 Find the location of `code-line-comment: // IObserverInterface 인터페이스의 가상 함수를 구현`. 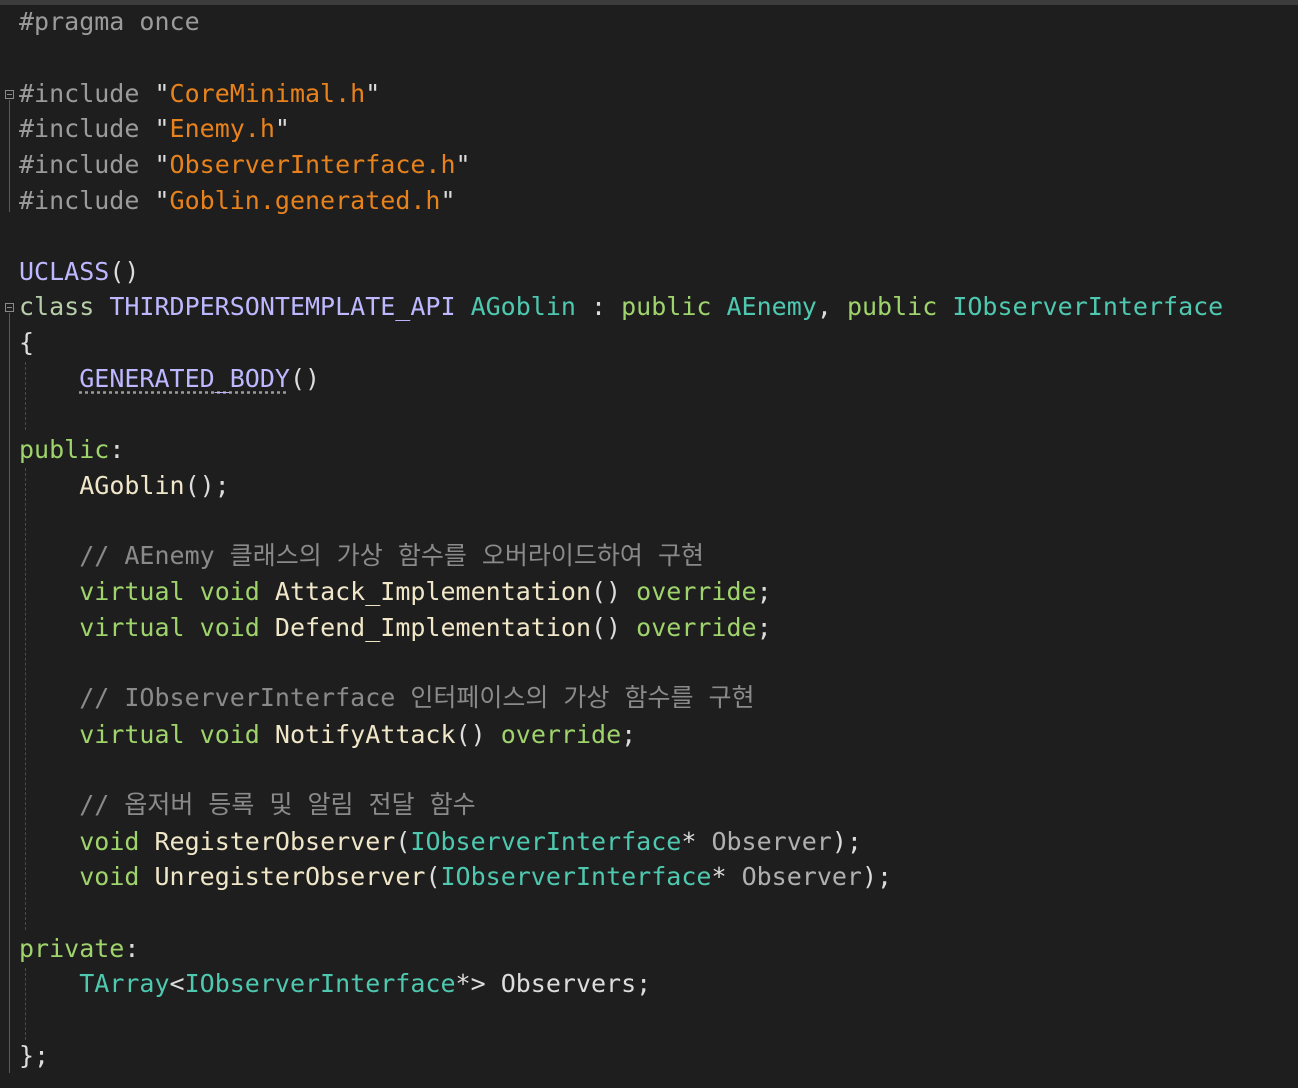

code-line-comment: // IObserverInterface 인터페이스의 가상 함수를 구현 is located at coordinates (387, 698).